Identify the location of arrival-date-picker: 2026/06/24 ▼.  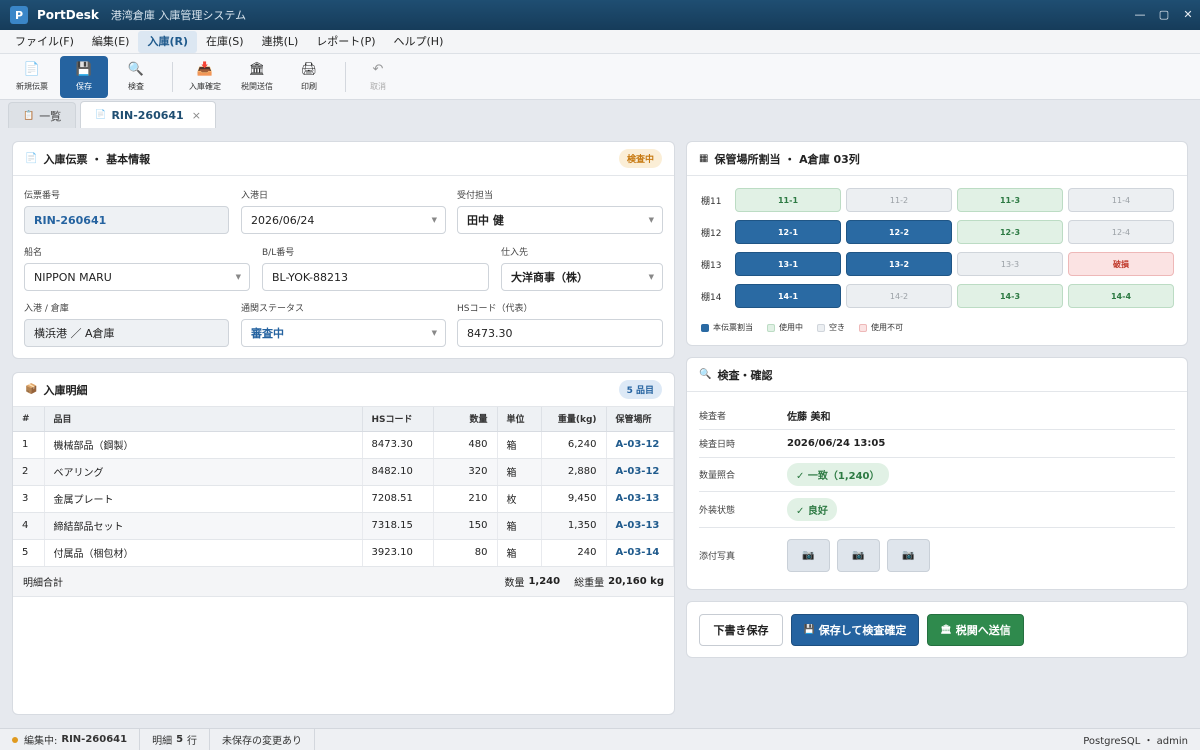
(343, 220).